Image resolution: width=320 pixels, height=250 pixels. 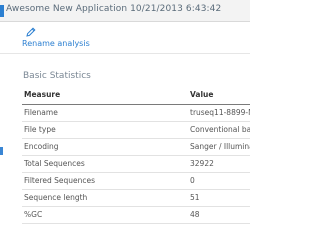 I want to click on value-cell: 51, so click(x=219, y=198).